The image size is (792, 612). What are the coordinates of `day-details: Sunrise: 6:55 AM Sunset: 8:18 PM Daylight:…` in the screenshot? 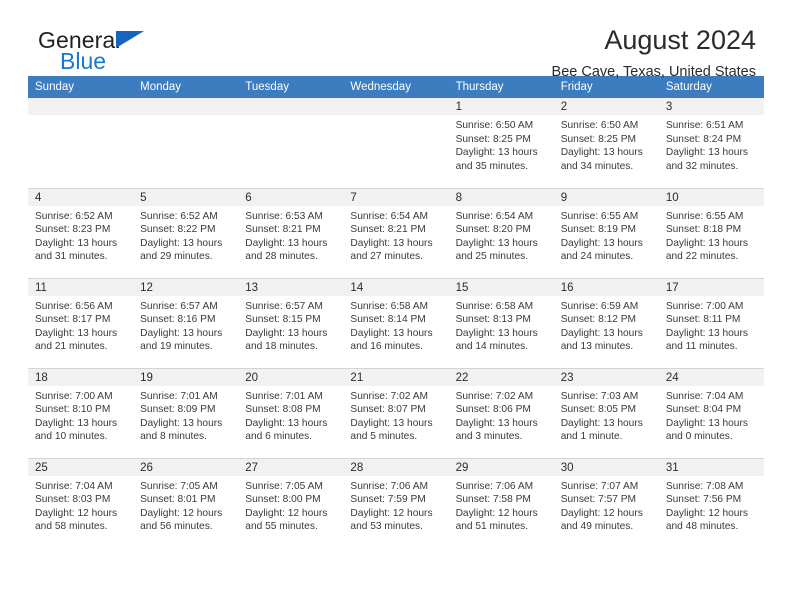 It's located at (711, 235).